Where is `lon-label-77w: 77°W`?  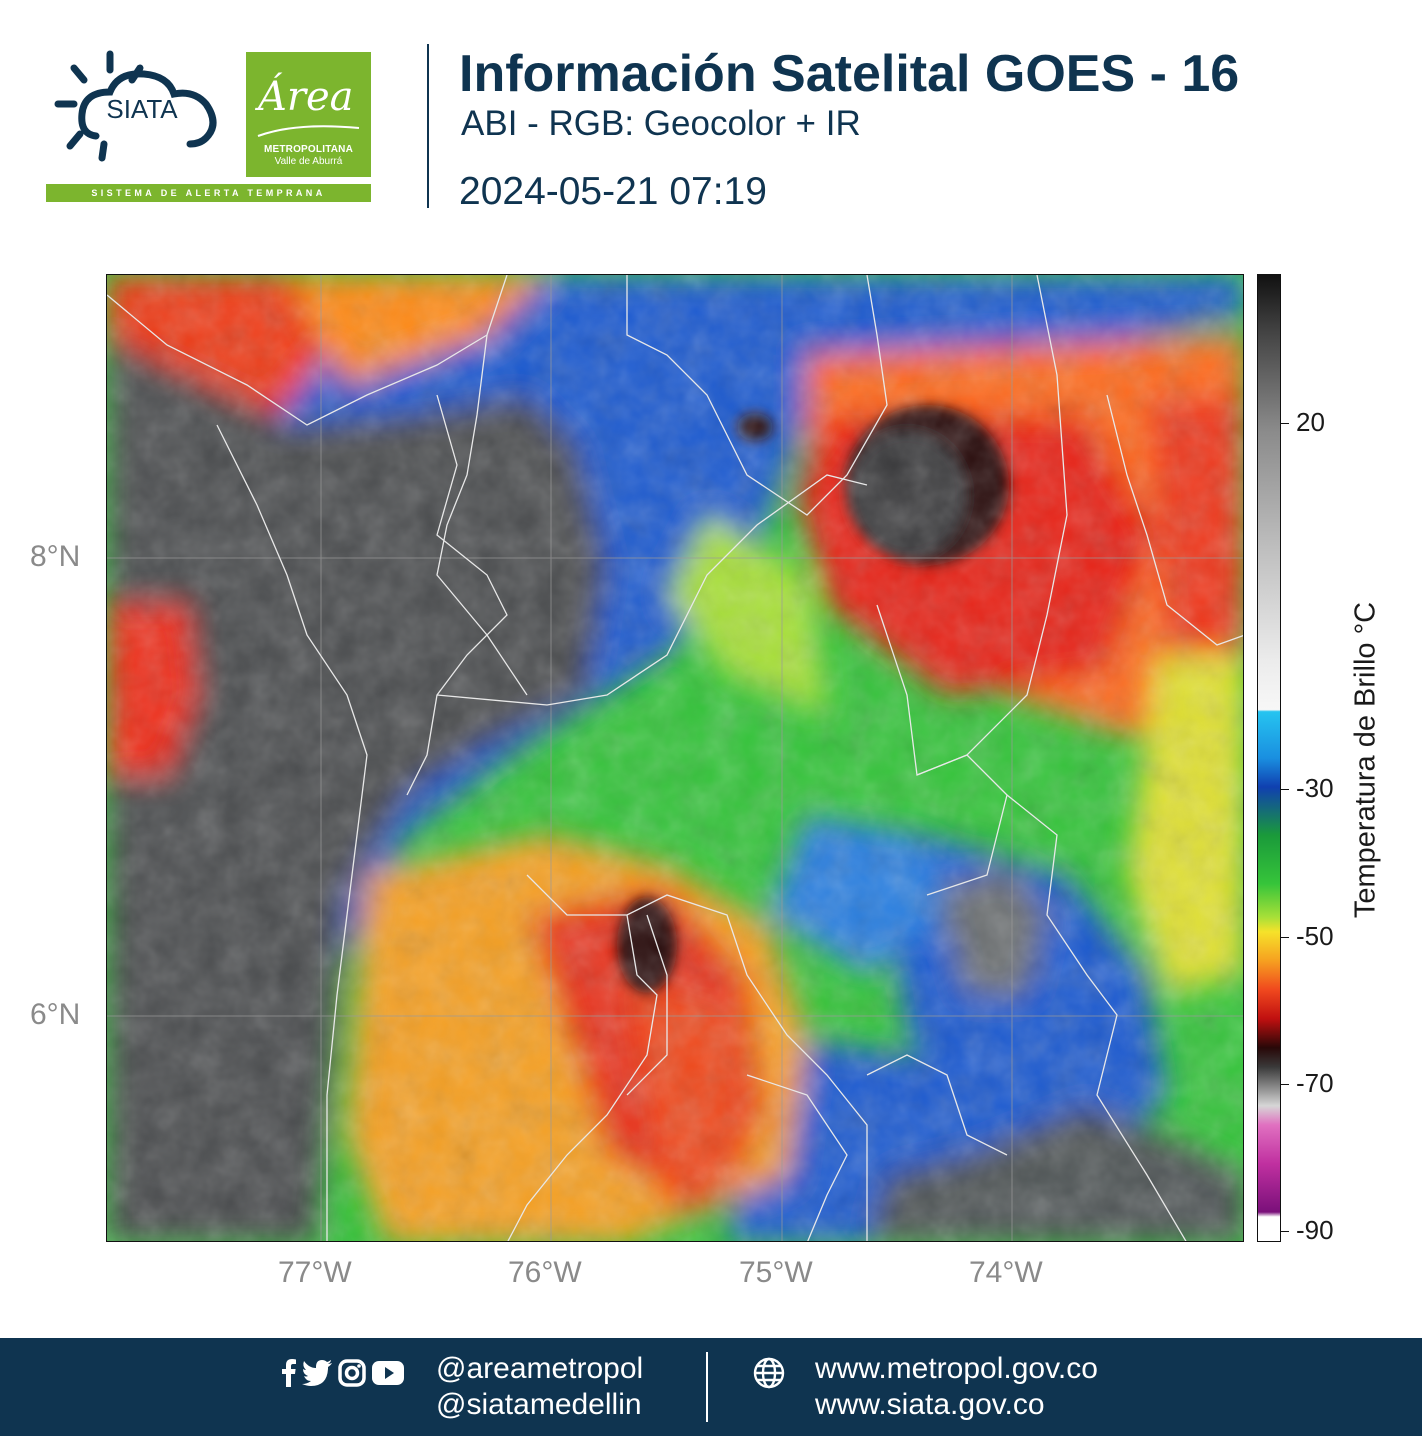
lon-label-77w: 77°W is located at coordinates (315, 1272).